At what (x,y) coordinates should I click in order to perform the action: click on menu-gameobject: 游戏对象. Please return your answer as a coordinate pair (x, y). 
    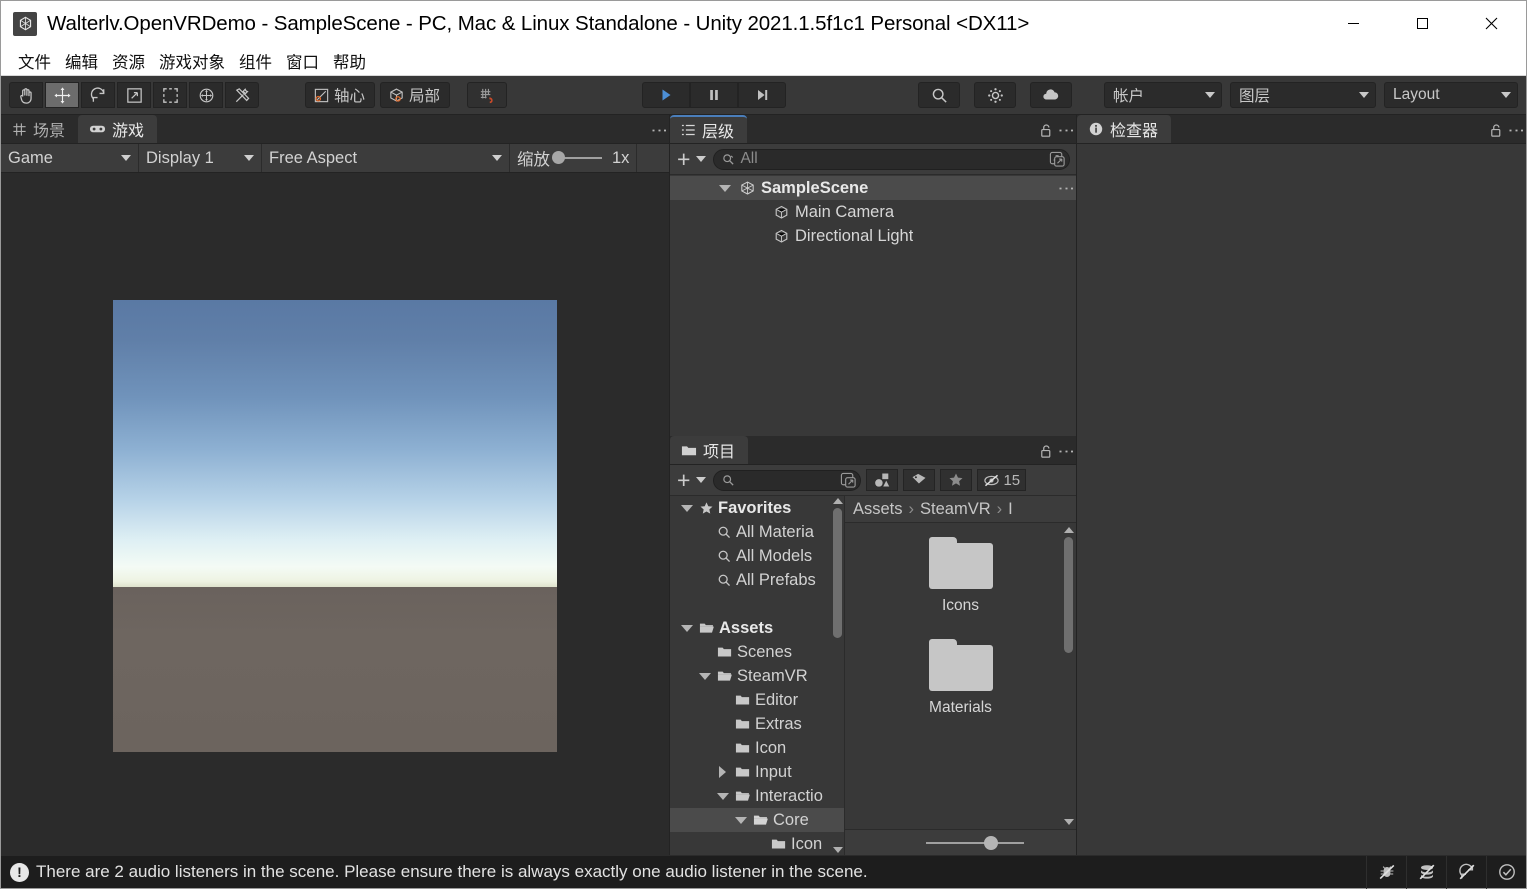
    Looking at the image, I should click on (192, 61).